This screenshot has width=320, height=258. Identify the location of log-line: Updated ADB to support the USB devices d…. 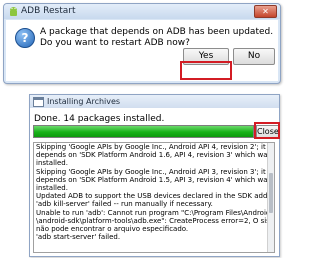
(155, 196).